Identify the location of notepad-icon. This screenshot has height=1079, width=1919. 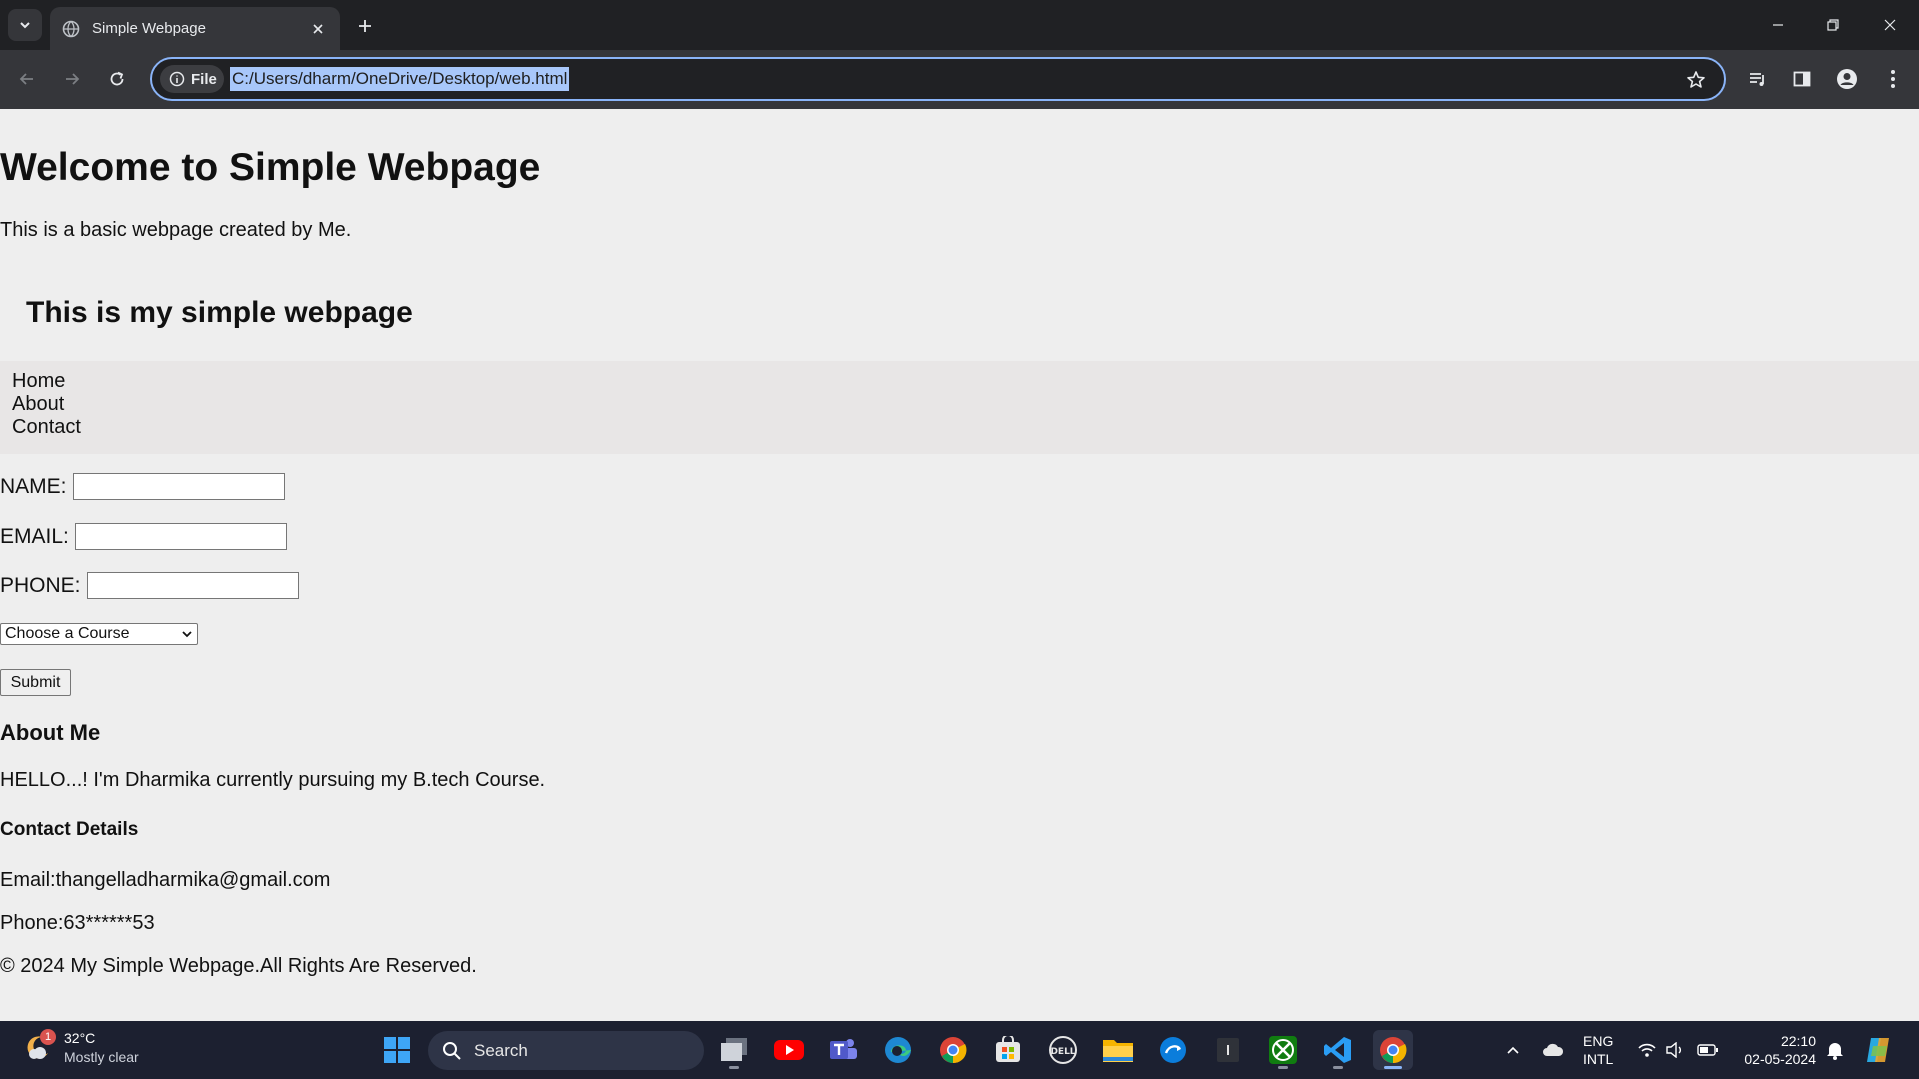
(1228, 1050).